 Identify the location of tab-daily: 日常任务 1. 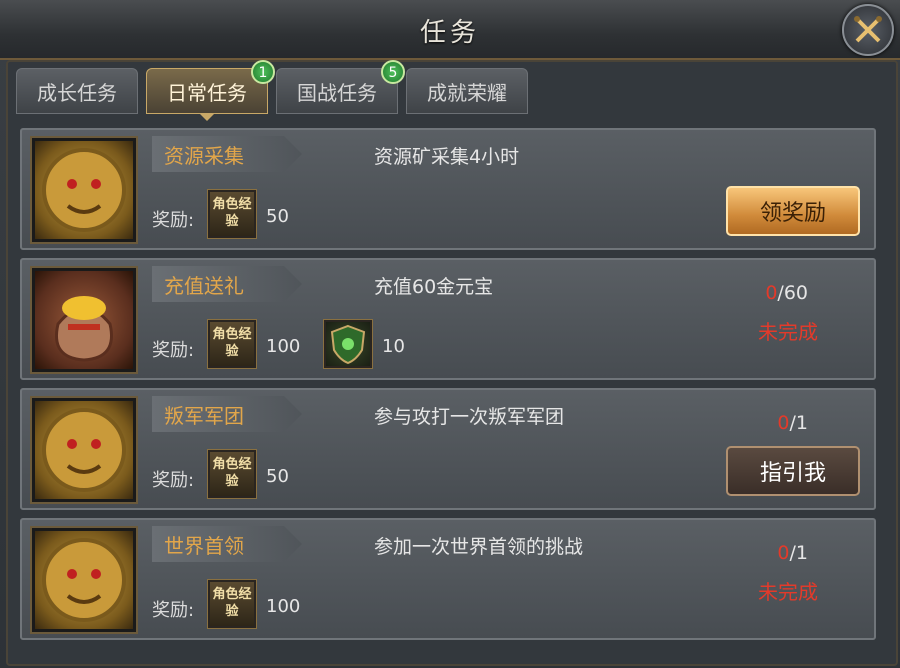
(210, 90).